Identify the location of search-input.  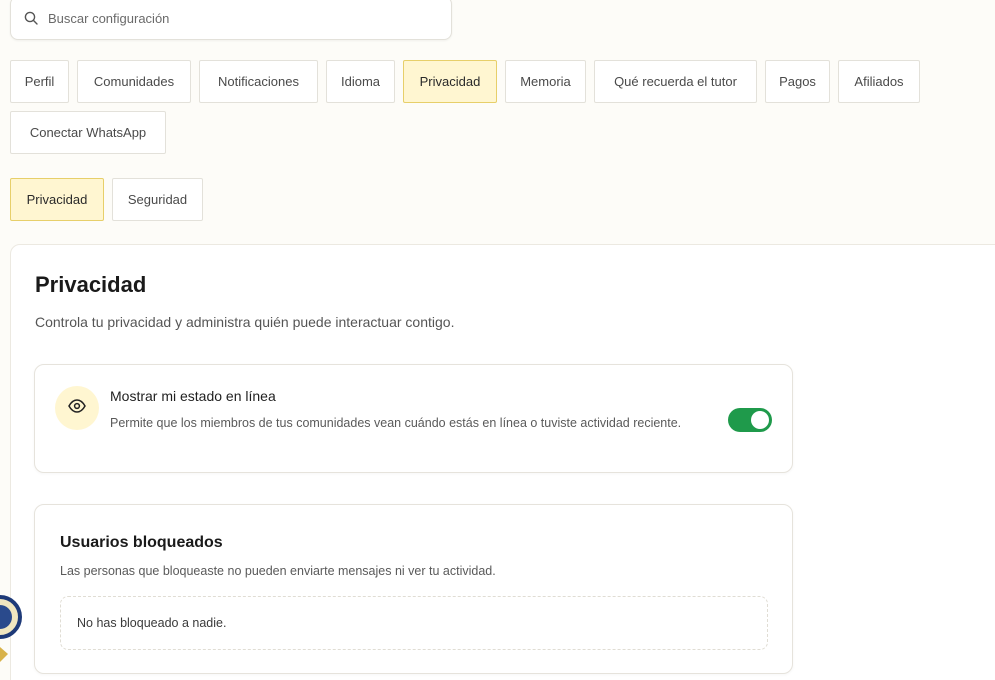
(238, 18).